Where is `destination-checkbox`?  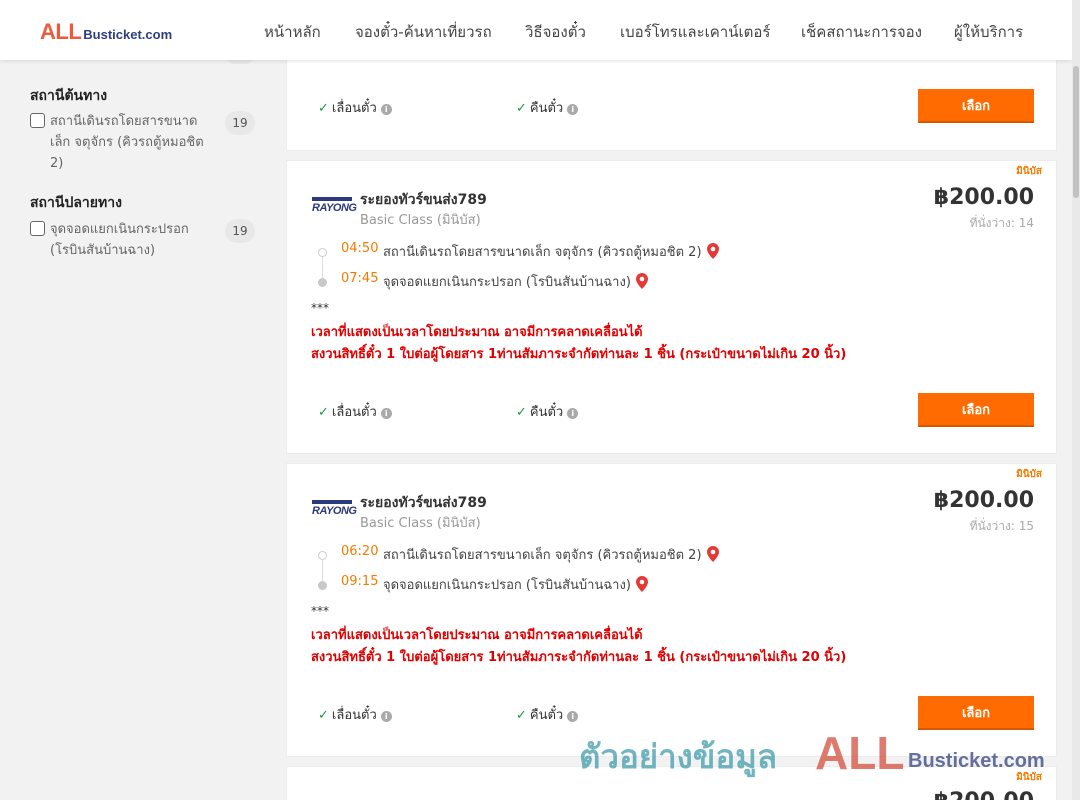
destination-checkbox is located at coordinates (37, 228).